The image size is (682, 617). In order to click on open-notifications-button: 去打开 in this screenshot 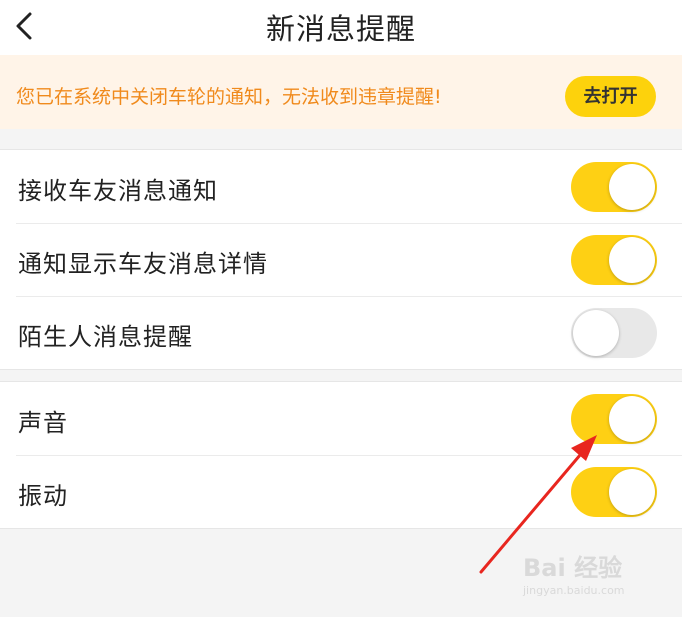, I will do `click(610, 96)`.